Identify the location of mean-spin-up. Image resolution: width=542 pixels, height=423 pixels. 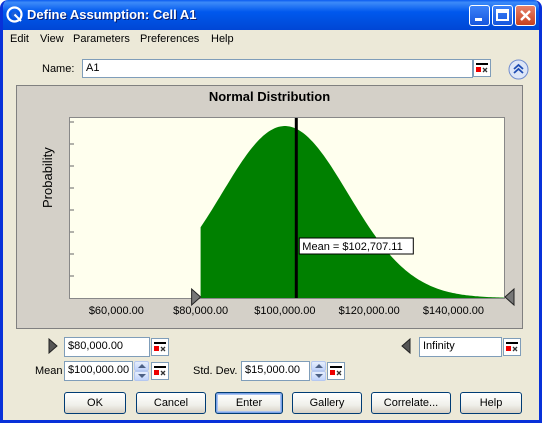
(141, 366).